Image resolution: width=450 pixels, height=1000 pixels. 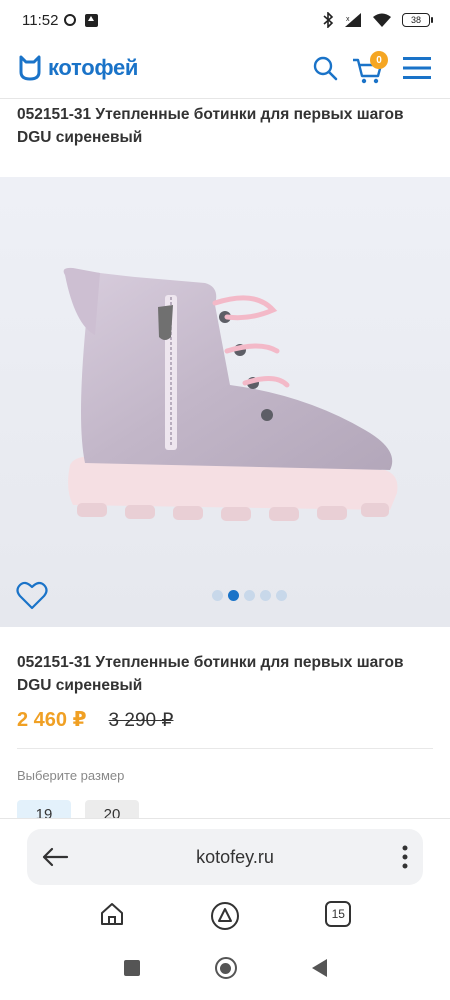 I want to click on price-row: 2 460 ₽ 3 290 ₽, so click(x=95, y=719).